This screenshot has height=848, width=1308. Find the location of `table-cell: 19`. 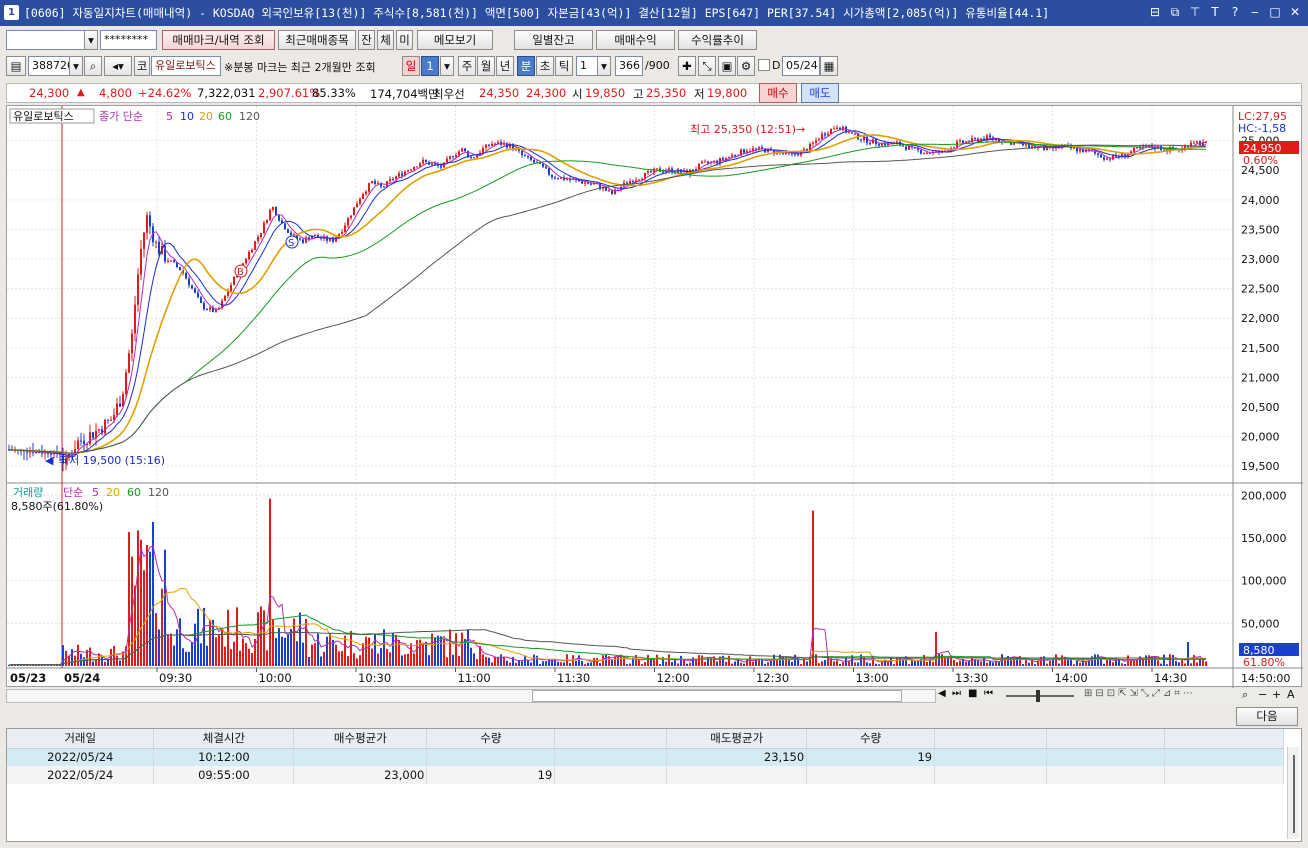

table-cell: 19 is located at coordinates (871, 757).